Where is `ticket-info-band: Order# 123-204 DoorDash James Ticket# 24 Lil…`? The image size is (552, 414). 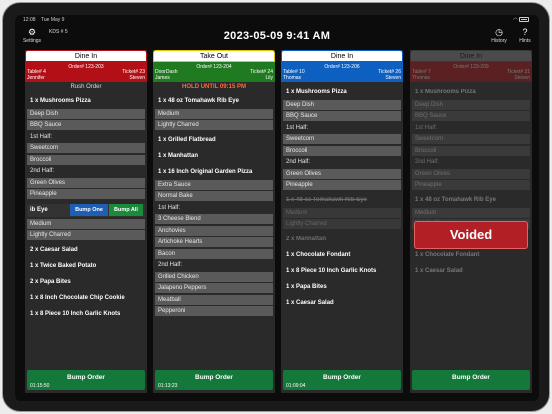
ticket-info-band: Order# 123-204 DoorDash James Ticket# 24 Lil… is located at coordinates (214, 72).